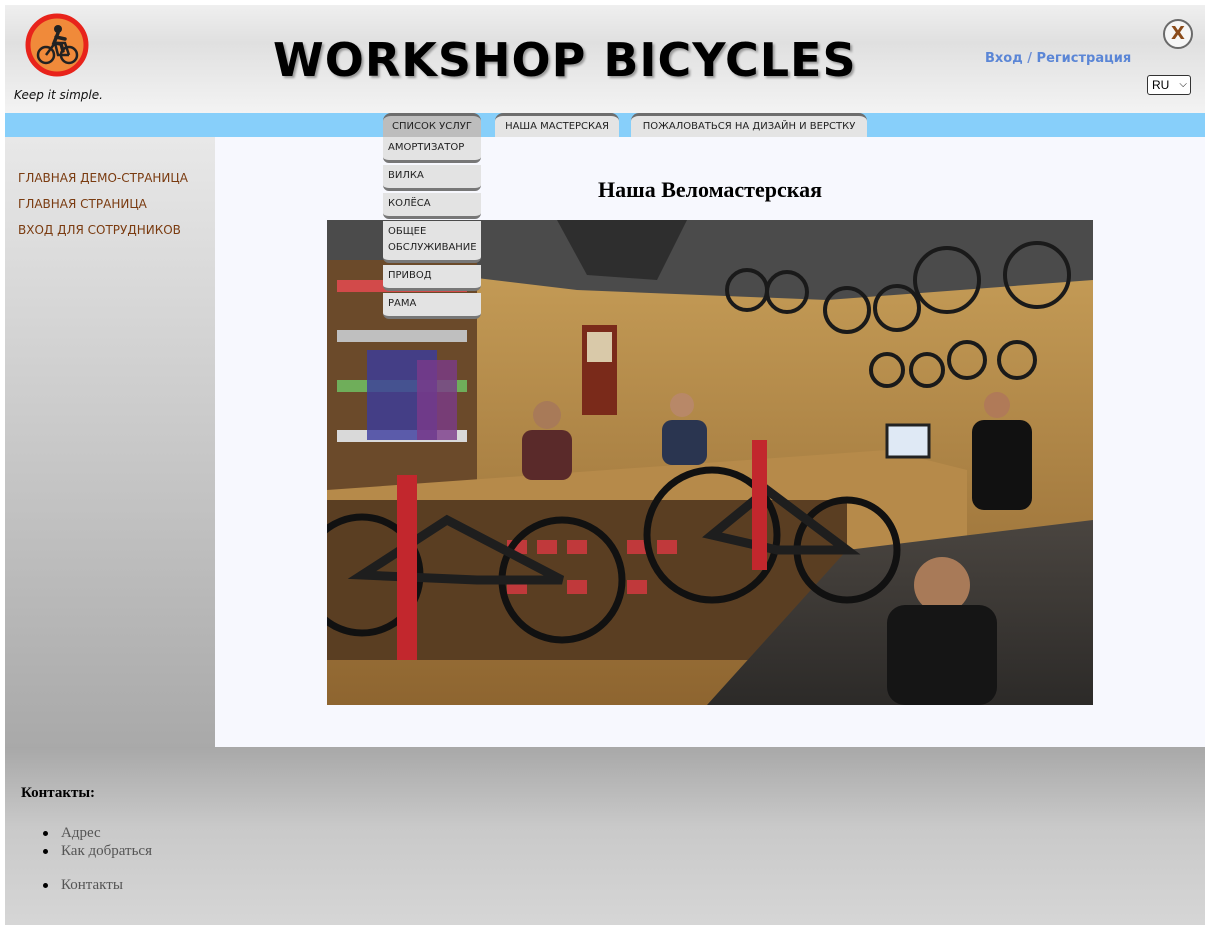 The height and width of the screenshot is (935, 1213). What do you see at coordinates (710, 189) in the screenshot?
I see `page-title: Наша Веломастерская` at bounding box center [710, 189].